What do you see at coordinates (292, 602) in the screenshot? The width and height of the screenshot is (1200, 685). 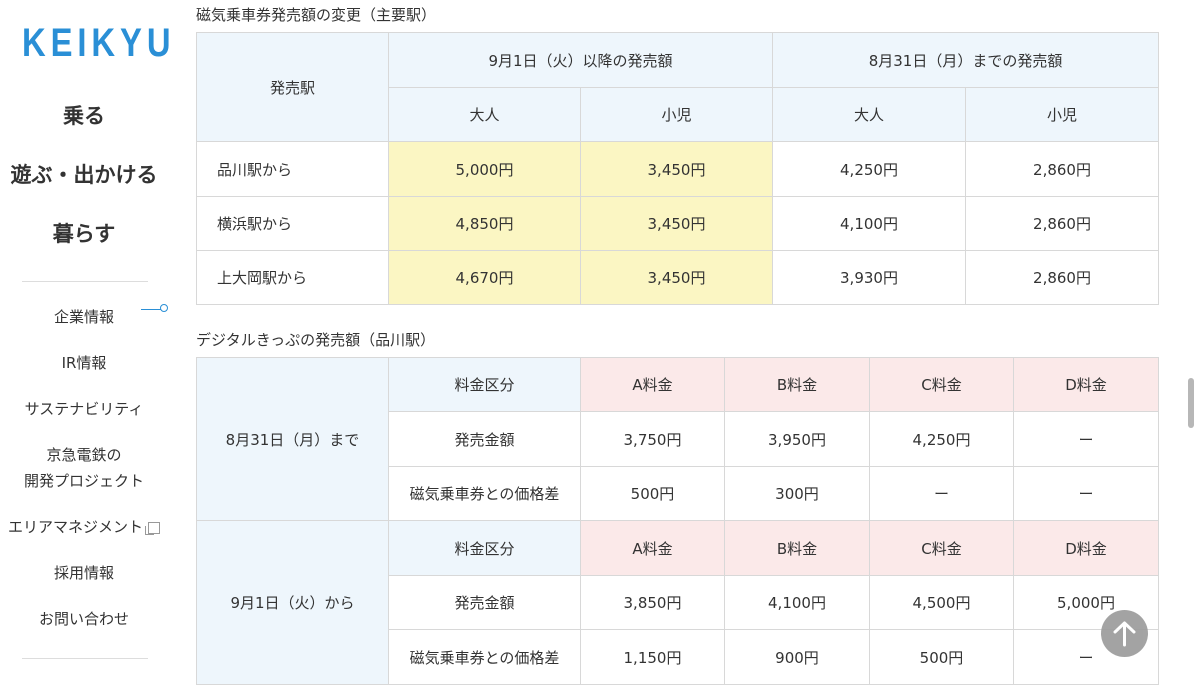 I see `period-cell: 9月1日（火）から` at bounding box center [292, 602].